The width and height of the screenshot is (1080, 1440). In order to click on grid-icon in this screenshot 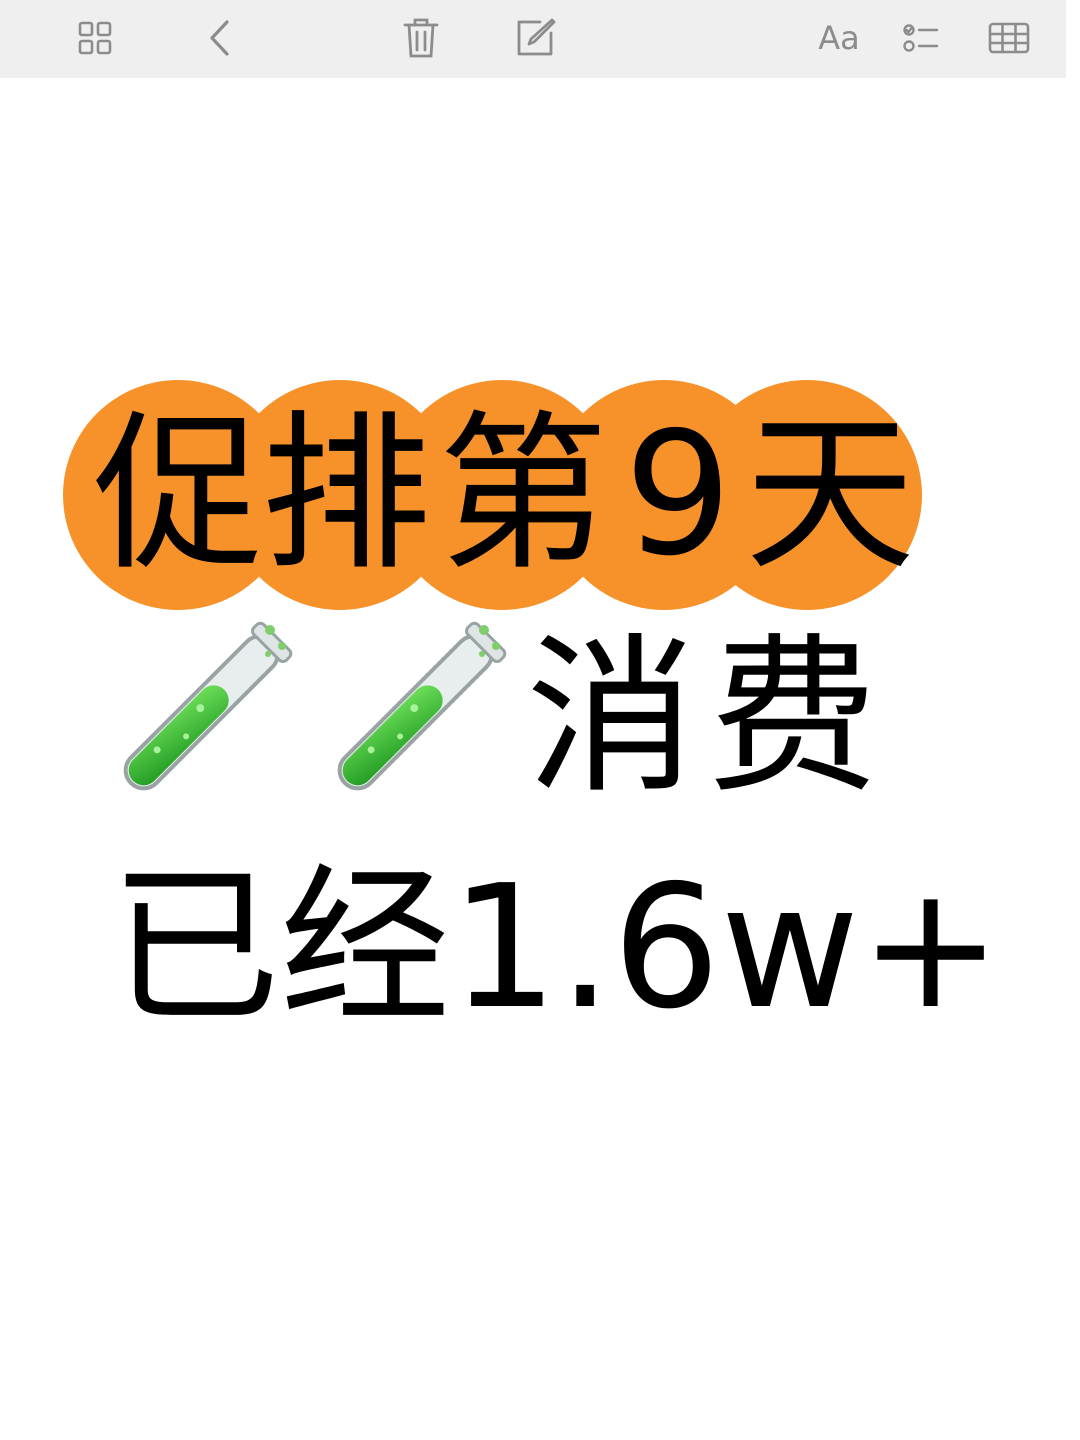, I will do `click(95, 38)`.